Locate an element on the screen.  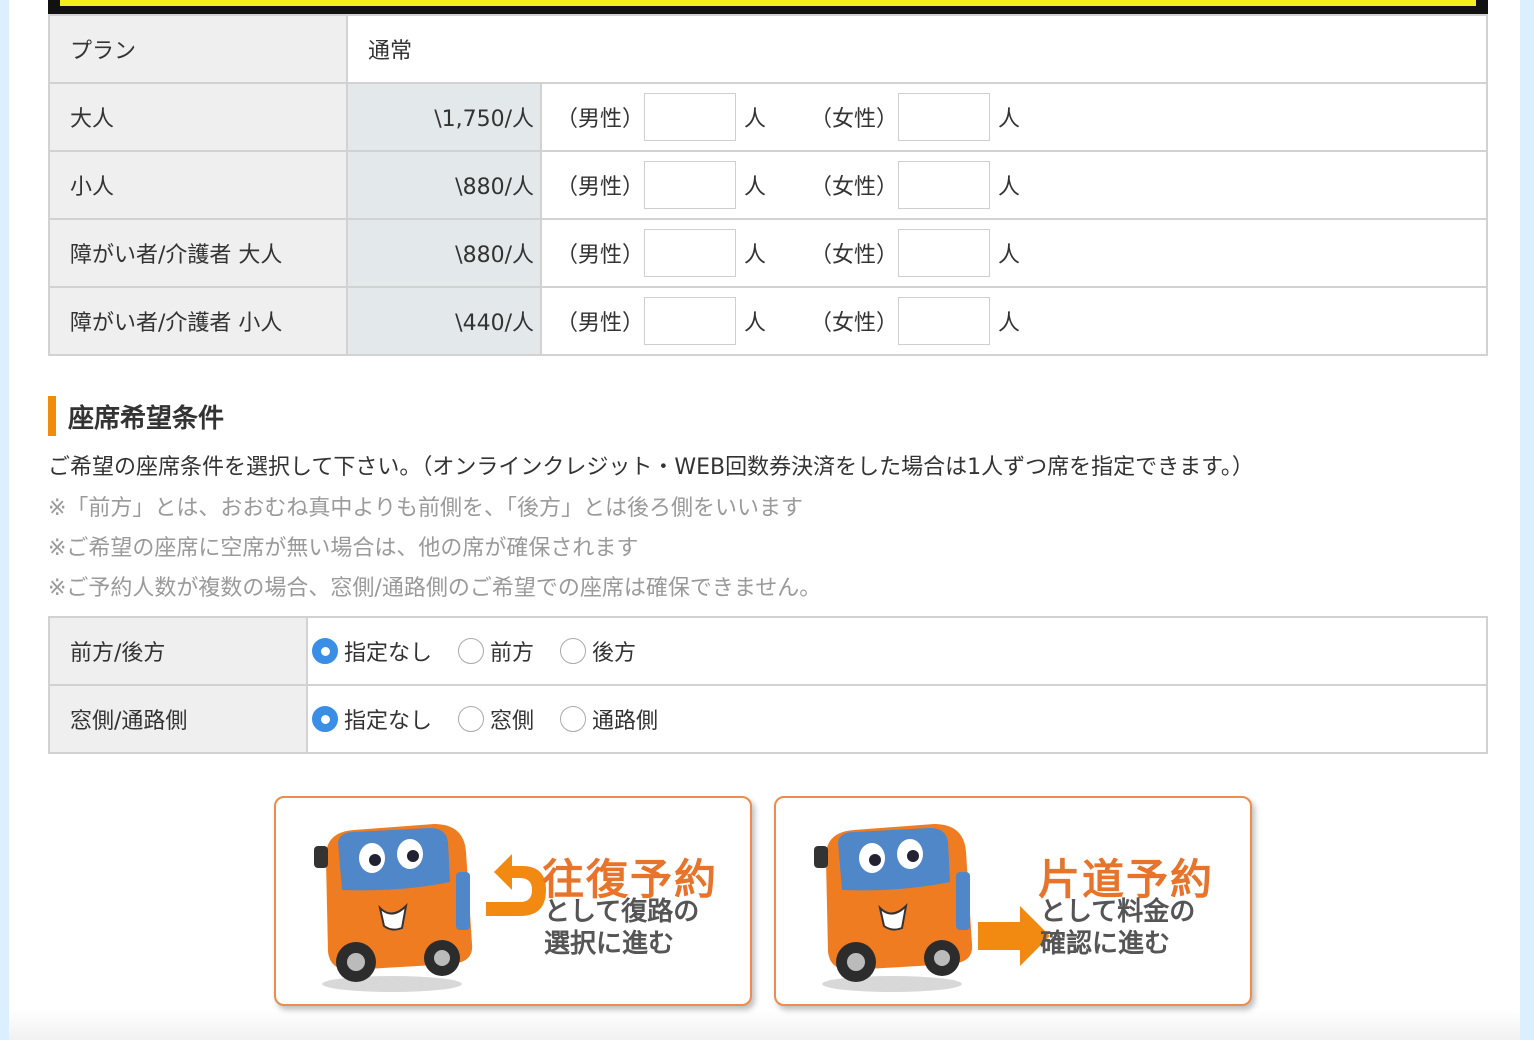
page-side-left is located at coordinates (4, 520).